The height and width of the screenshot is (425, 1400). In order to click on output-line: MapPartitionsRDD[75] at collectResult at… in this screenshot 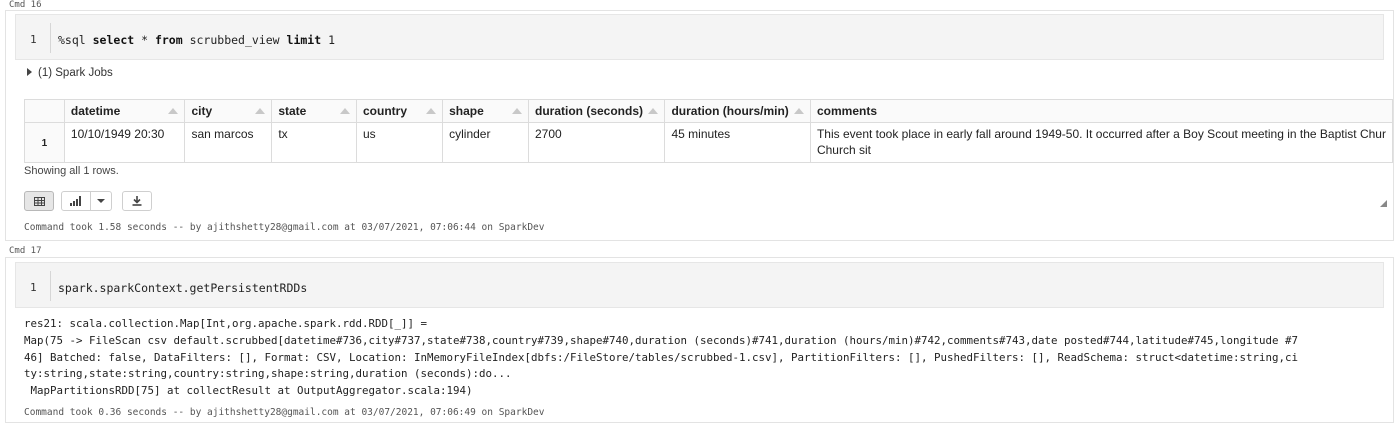, I will do `click(248, 391)`.